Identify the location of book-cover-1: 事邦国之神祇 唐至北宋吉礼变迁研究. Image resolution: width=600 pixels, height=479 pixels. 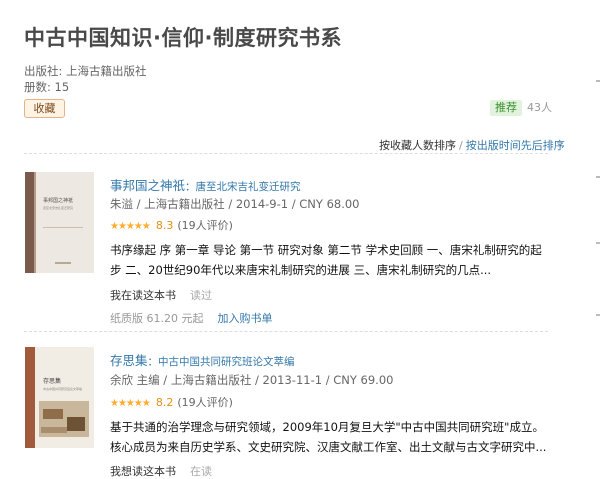
(59, 222).